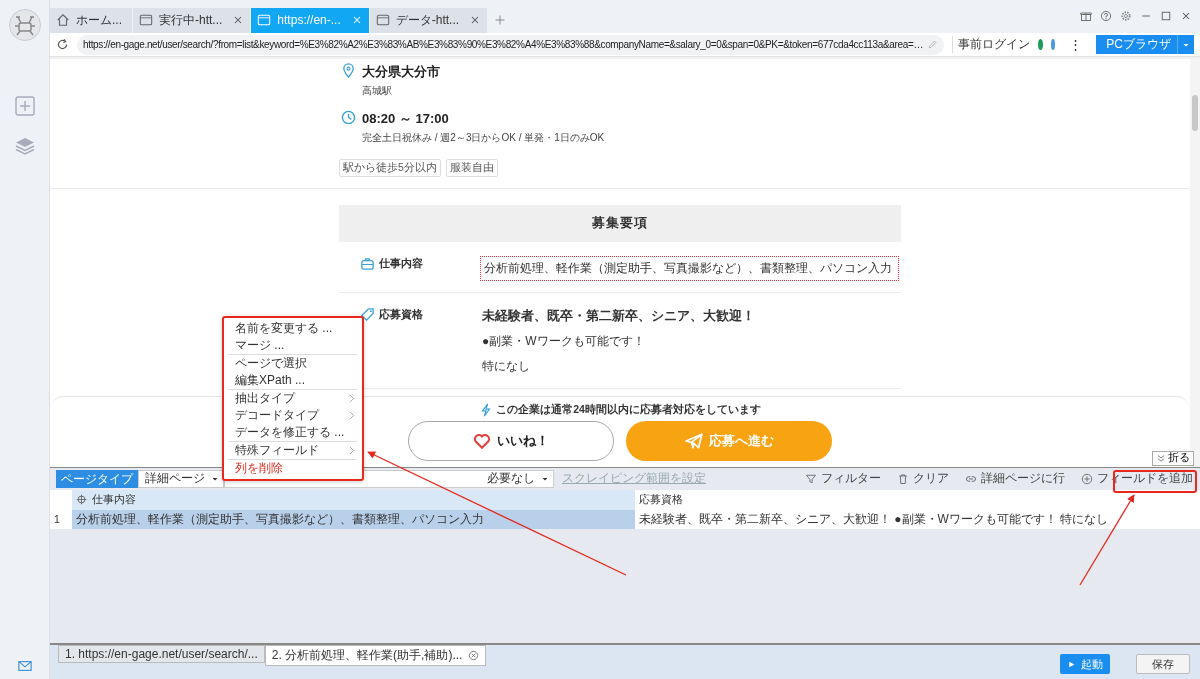 Image resolution: width=1200 pixels, height=679 pixels. I want to click on trash-icon, so click(903, 478).